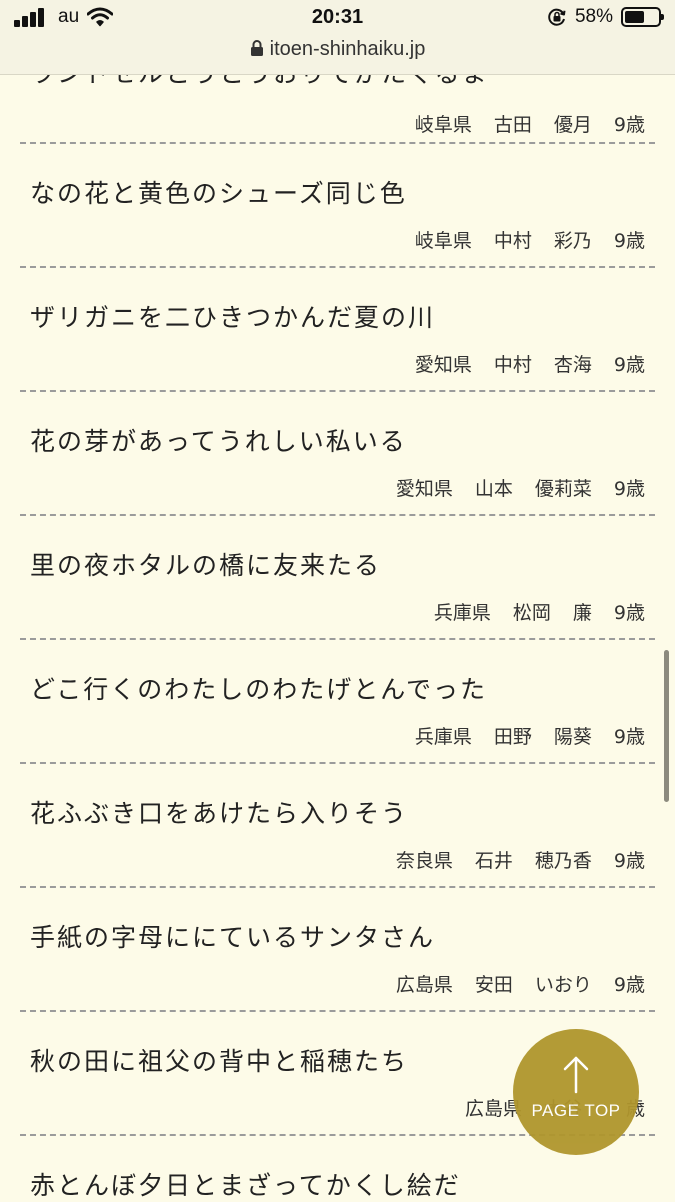  I want to click on given-name: 杏海, so click(572, 365).